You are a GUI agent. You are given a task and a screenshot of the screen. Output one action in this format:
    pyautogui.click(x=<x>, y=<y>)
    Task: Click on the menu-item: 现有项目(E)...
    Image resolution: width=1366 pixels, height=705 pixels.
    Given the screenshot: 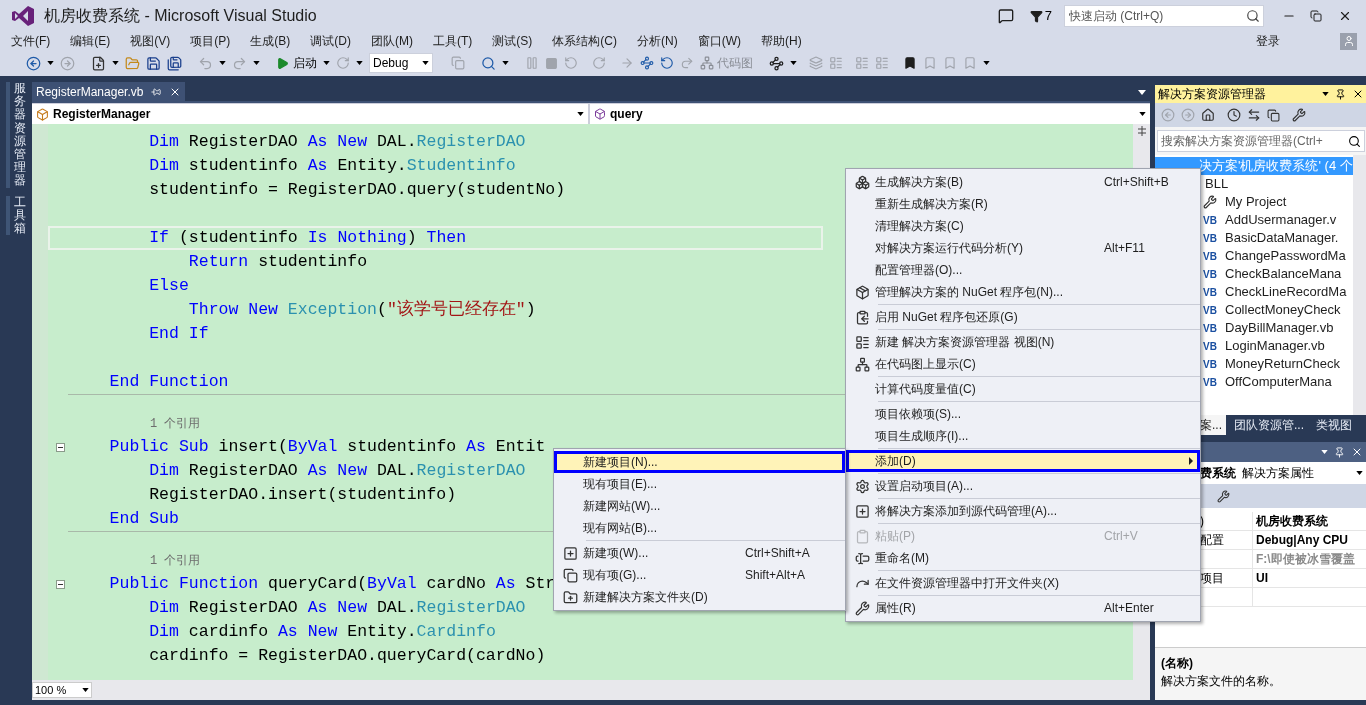 What is the action you would take?
    pyautogui.click(x=699, y=484)
    